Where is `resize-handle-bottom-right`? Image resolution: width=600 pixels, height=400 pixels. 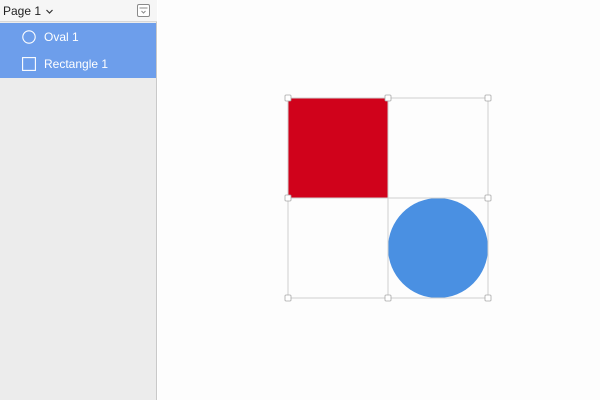 resize-handle-bottom-right is located at coordinates (488, 298).